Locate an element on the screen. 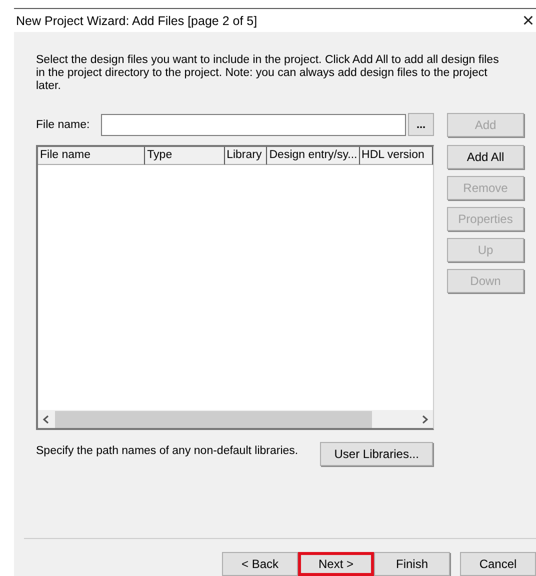  libraries-text: Specify the path names of any non-default libraries. is located at coordinates (167, 451).